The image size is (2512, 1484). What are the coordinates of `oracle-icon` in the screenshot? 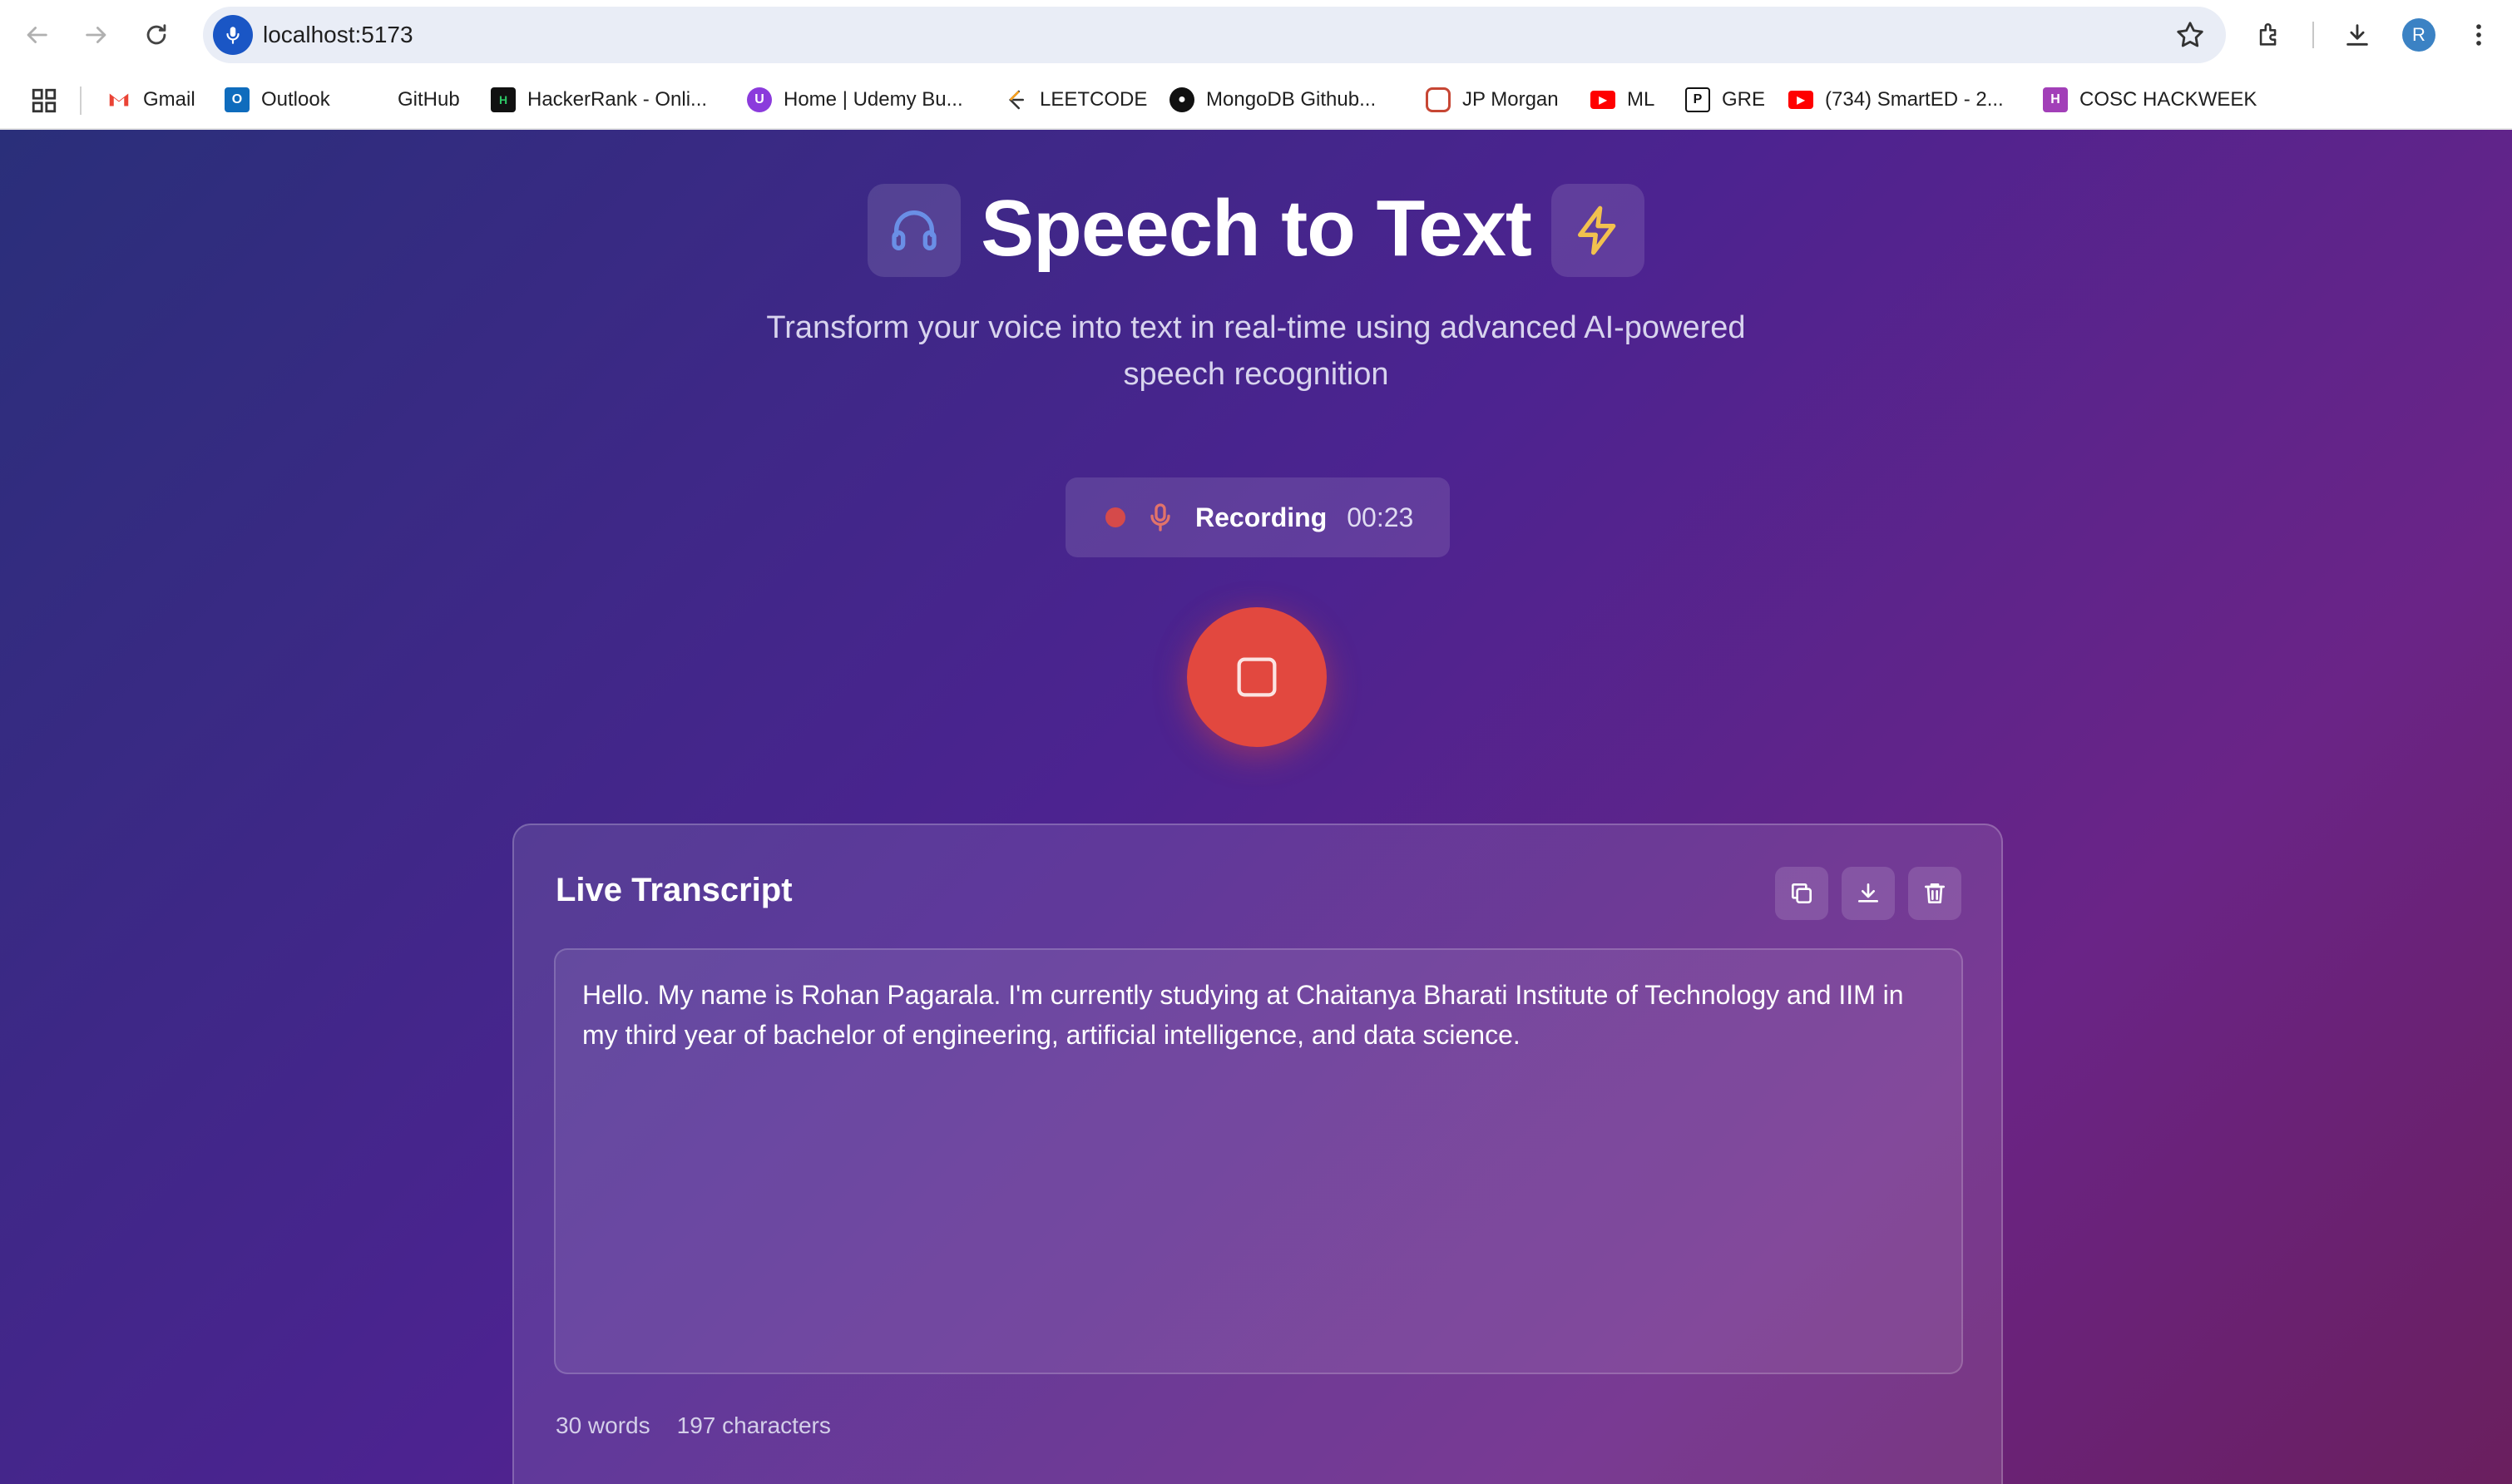 It's located at (1438, 100).